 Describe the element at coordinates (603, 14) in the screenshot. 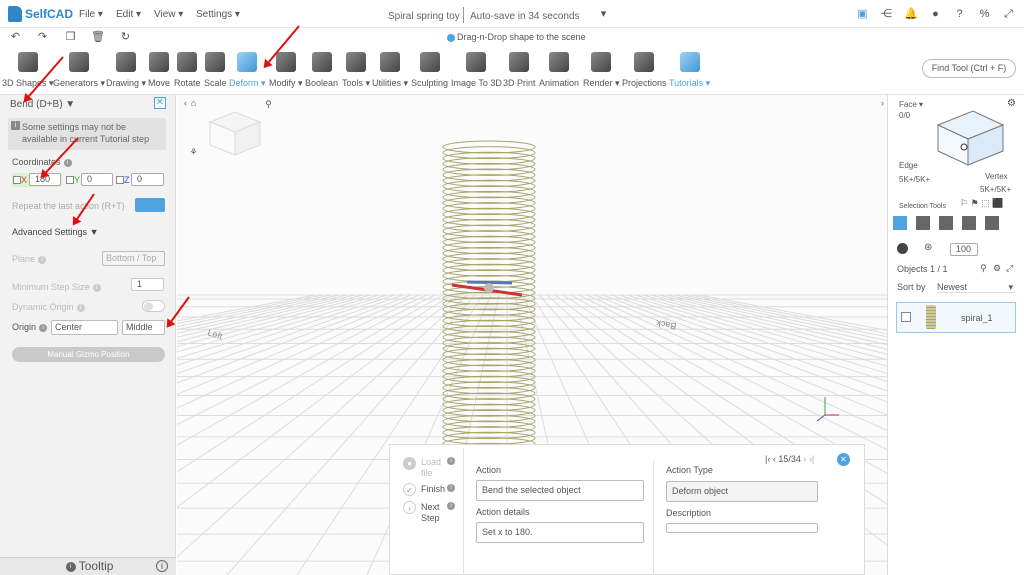

I see `autosave-dropdown-icon: ▾` at that location.